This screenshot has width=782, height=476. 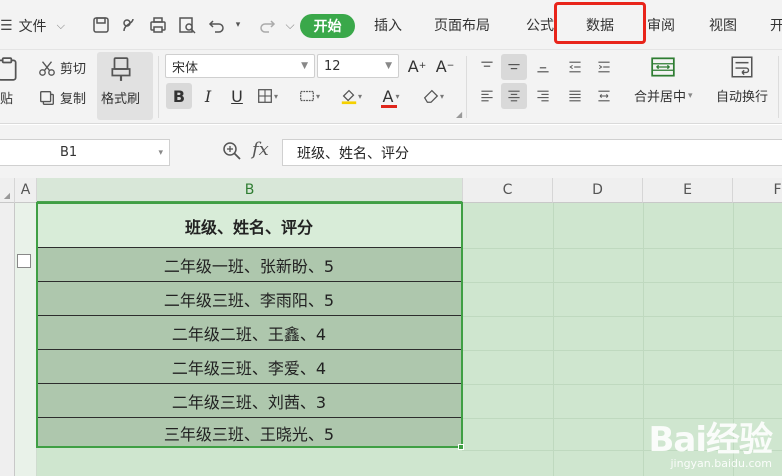 I want to click on increase-font-icon: A +, so click(x=417, y=66).